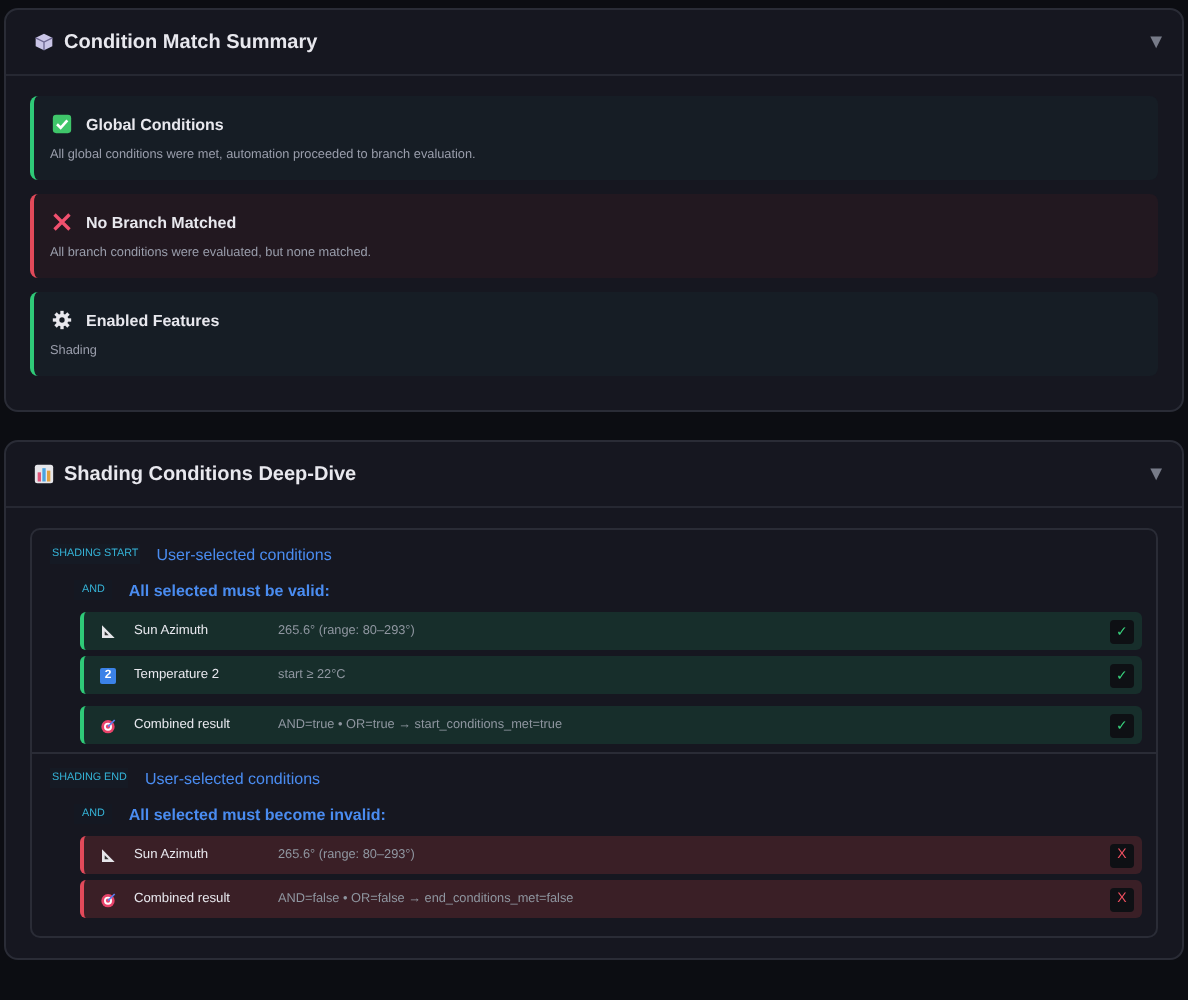 Image resolution: width=1188 pixels, height=1000 pixels. I want to click on check-icon, so click(62, 124).